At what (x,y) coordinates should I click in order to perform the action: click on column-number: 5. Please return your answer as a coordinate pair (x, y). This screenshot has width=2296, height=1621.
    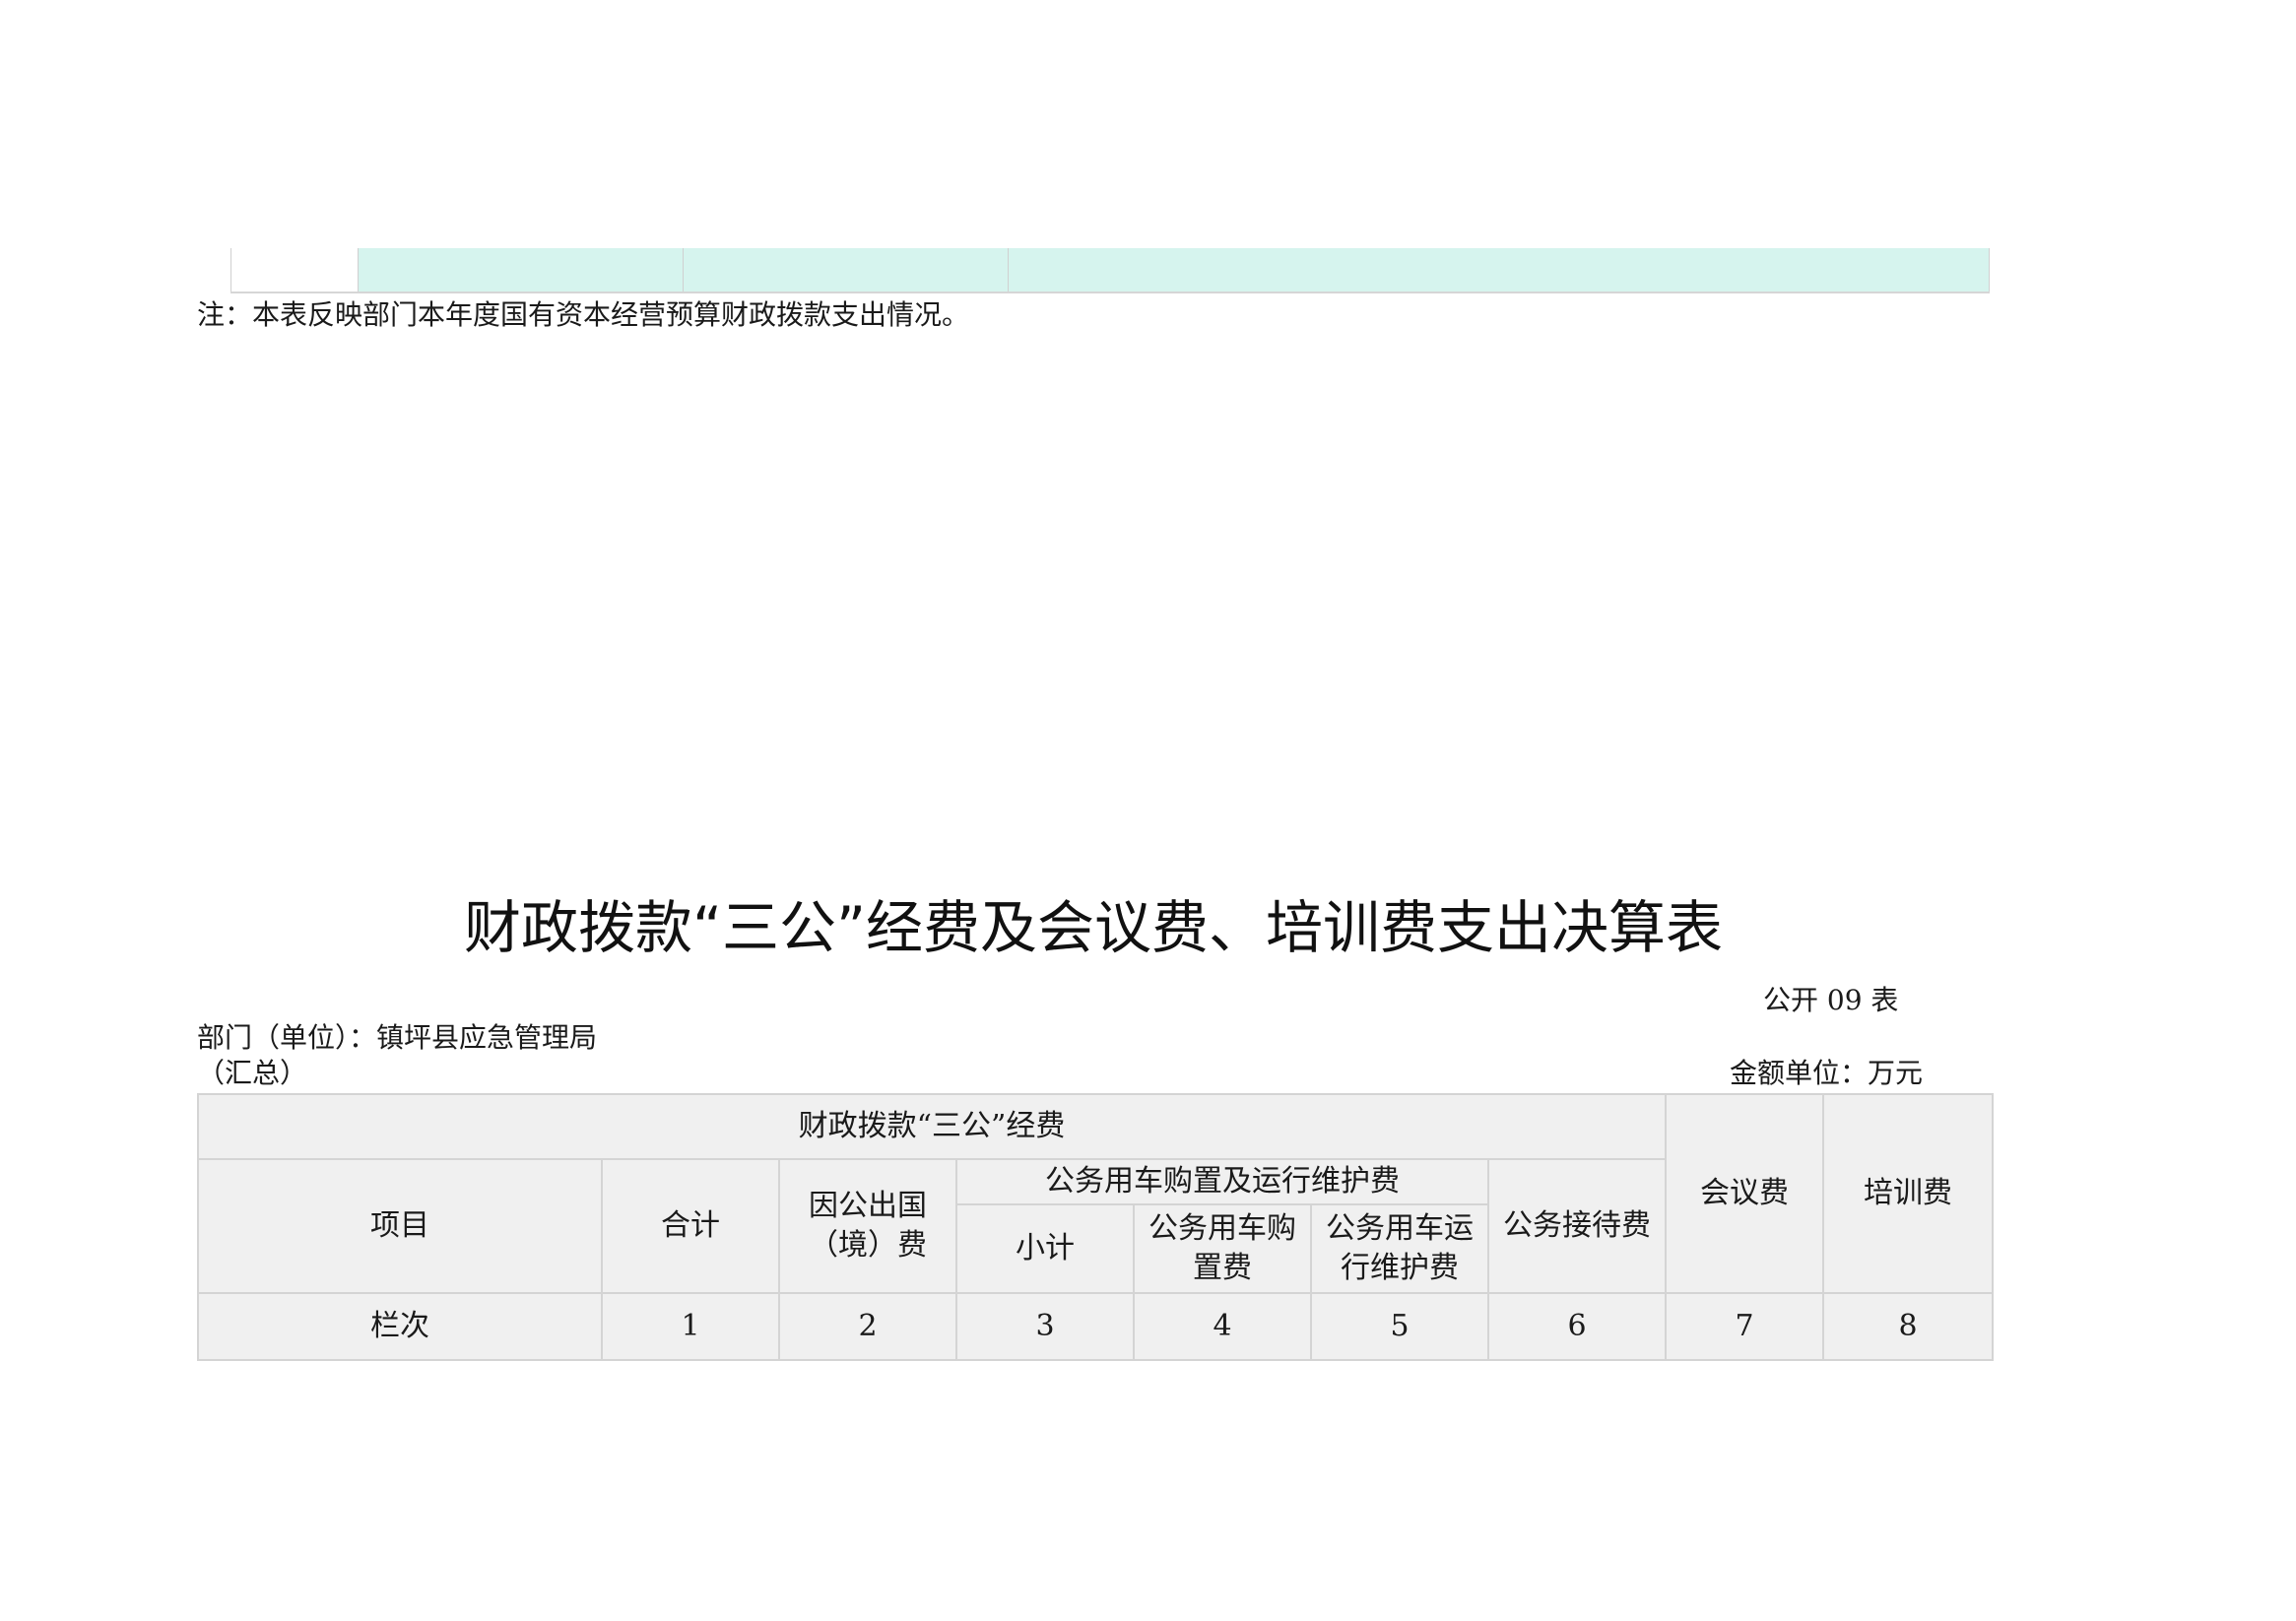
    Looking at the image, I should click on (1399, 1327).